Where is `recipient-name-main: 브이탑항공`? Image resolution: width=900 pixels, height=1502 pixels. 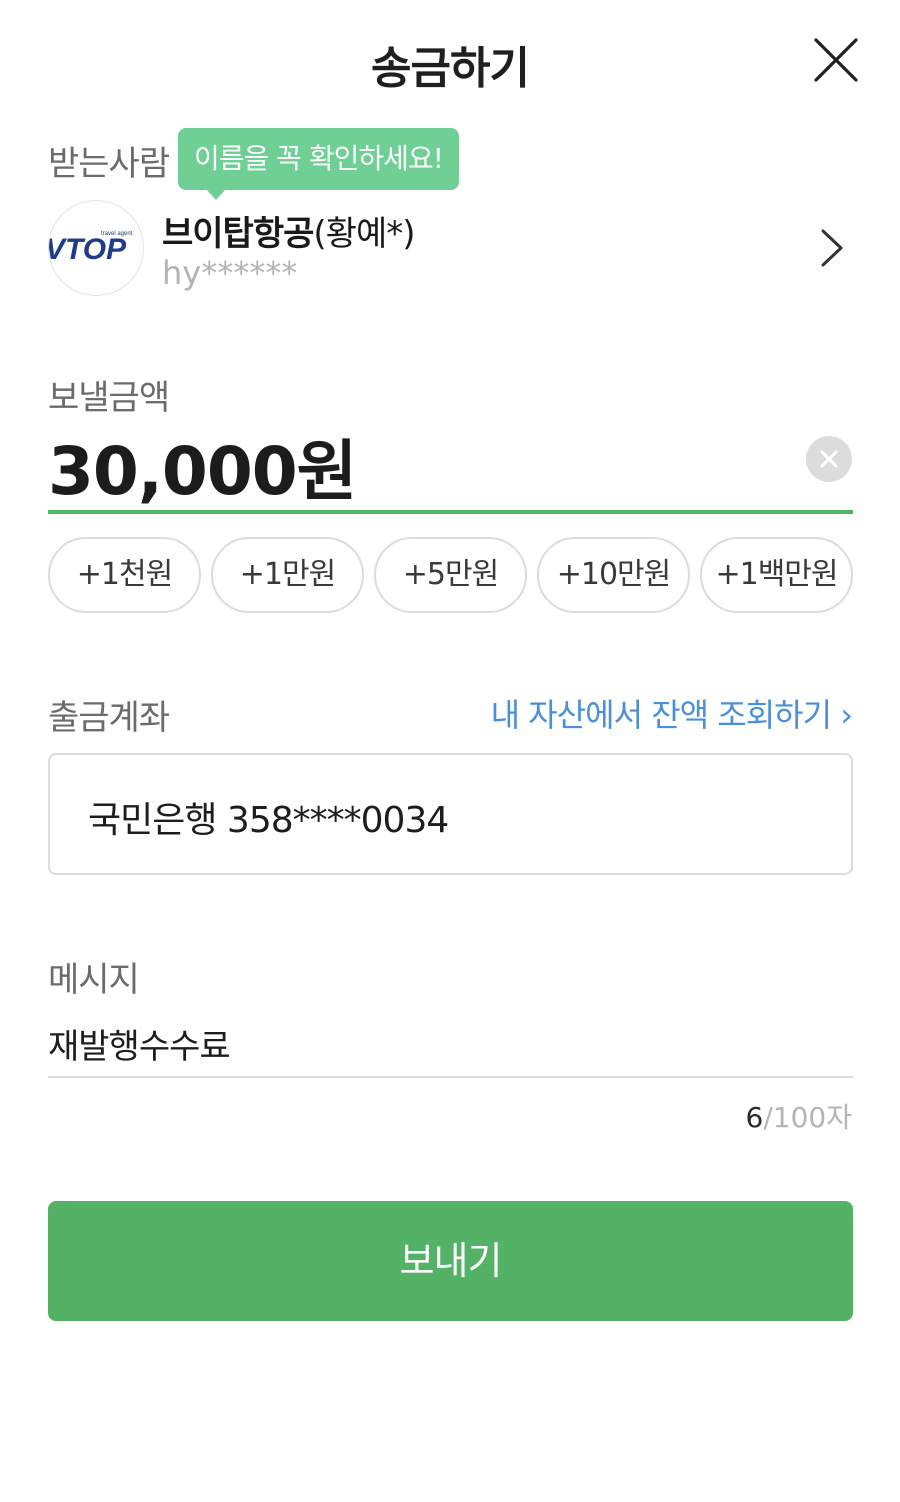
recipient-name-main: 브이탑항공 is located at coordinates (238, 234).